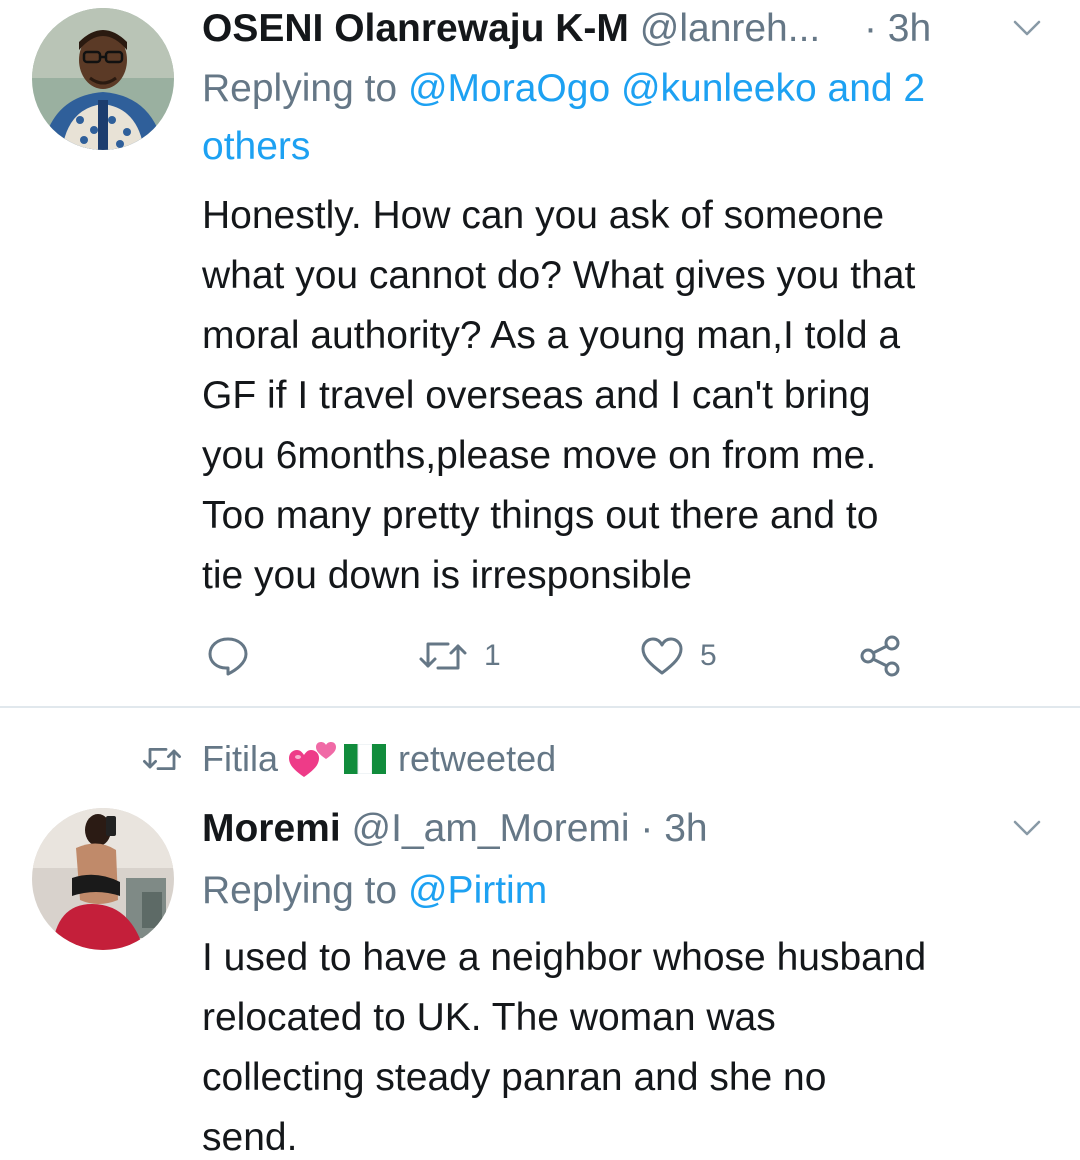 The width and height of the screenshot is (1080, 1160). I want to click on tweet-text-line: Too many pretty things out there and to, so click(540, 515).